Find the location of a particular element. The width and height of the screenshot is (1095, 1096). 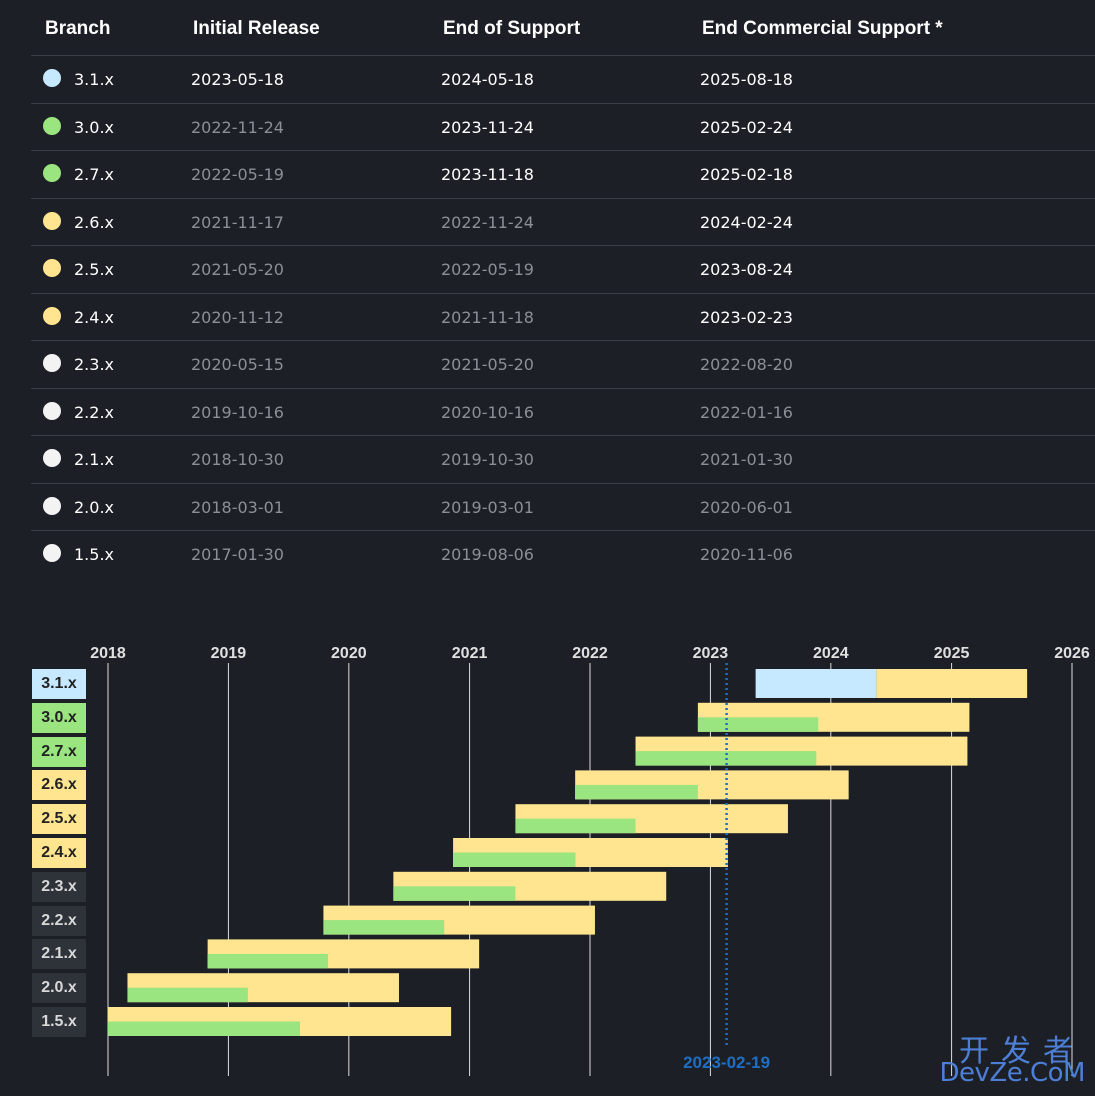

branch-name: 1.5.x is located at coordinates (94, 554).